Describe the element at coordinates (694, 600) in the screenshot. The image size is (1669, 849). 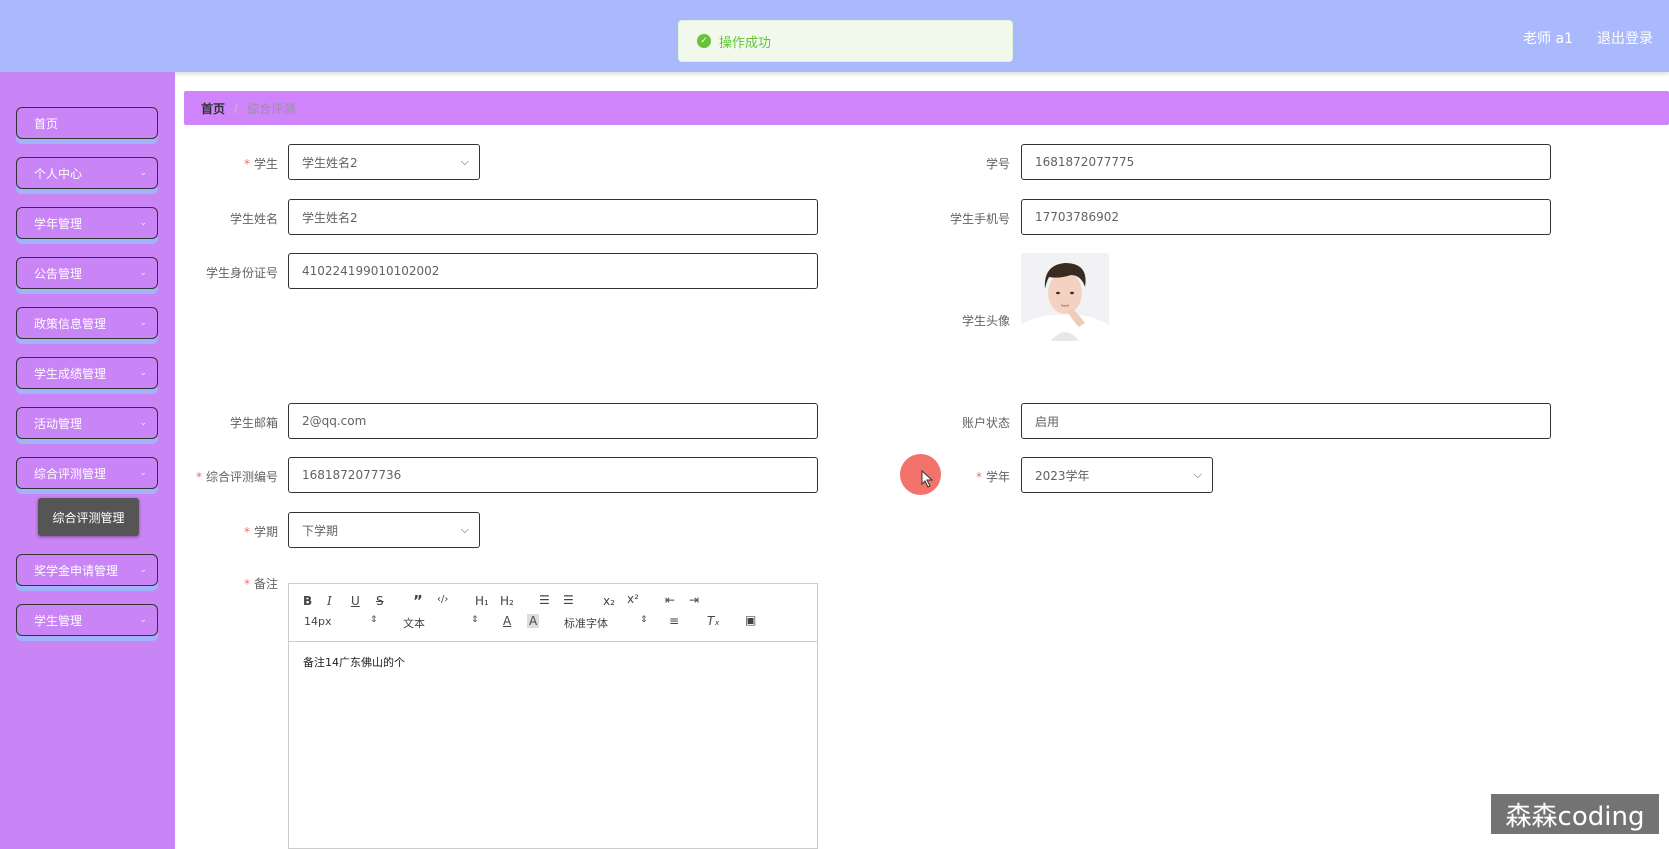
I see `indent-icon: ⇥` at that location.